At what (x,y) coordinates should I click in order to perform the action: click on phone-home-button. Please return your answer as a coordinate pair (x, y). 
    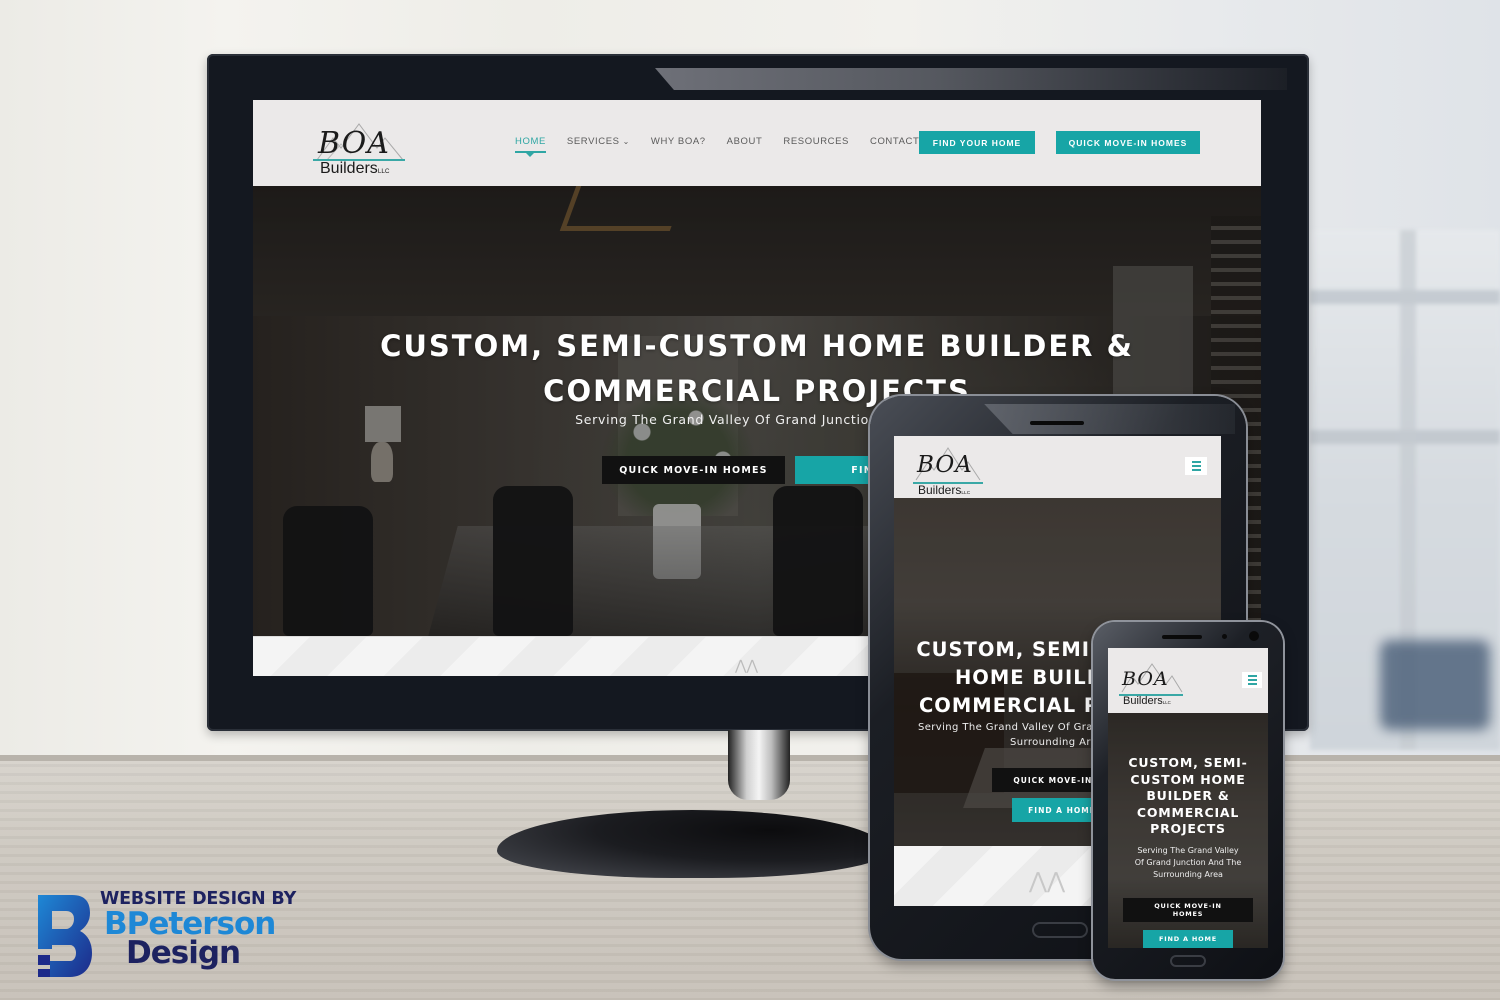
    Looking at the image, I should click on (1188, 961).